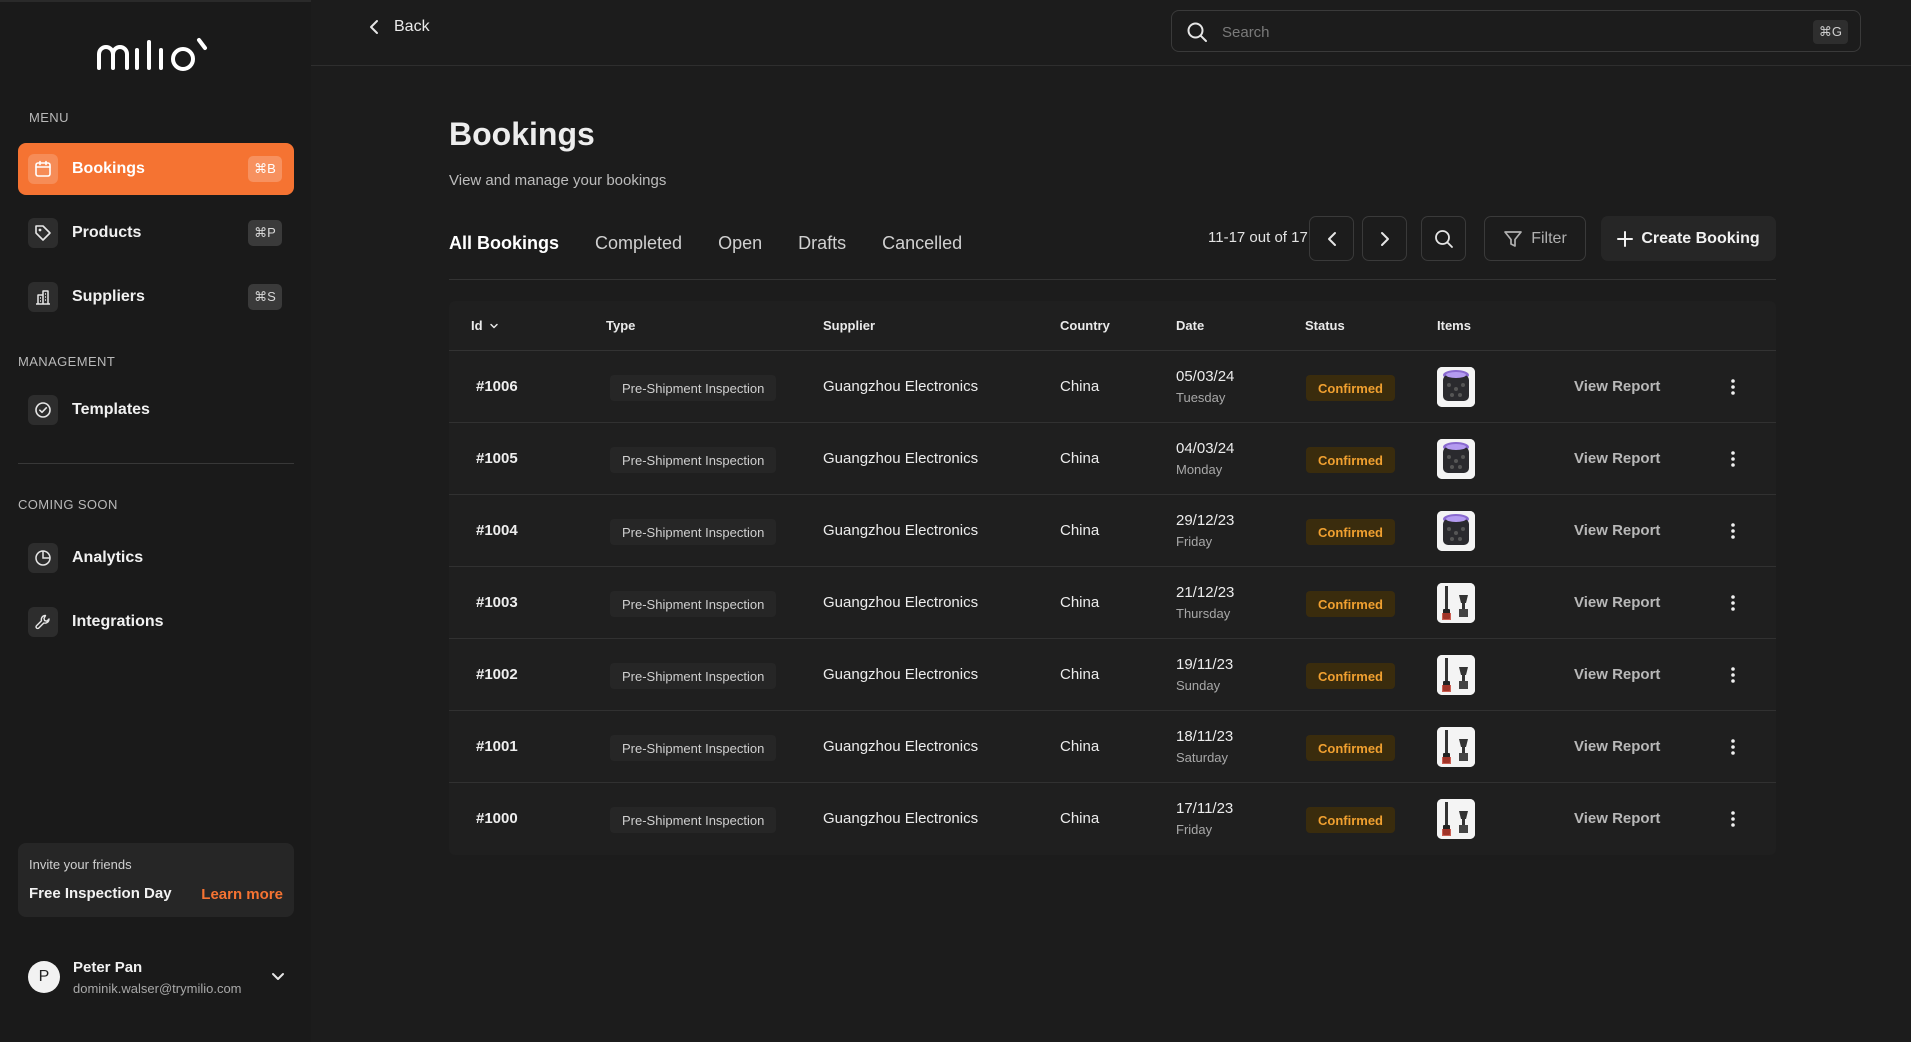 Image resolution: width=1911 pixels, height=1042 pixels. What do you see at coordinates (822, 249) in the screenshot?
I see `tab-drafts: Drafts` at bounding box center [822, 249].